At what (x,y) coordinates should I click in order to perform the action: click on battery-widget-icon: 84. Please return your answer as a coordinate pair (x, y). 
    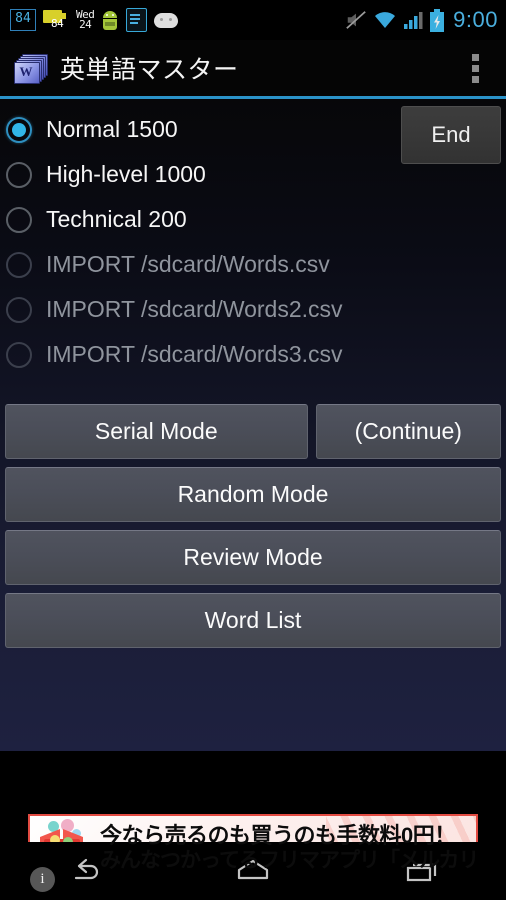
    Looking at the image, I should click on (56, 20).